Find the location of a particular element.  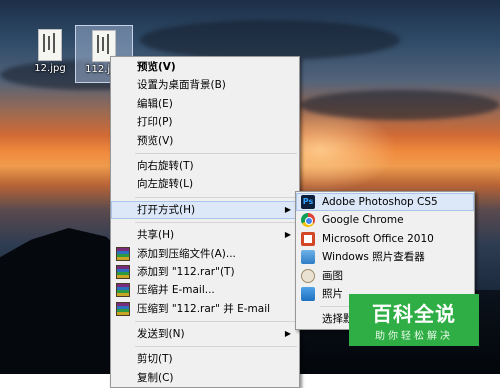

menu-item-open-with: 打开方式(H) ▶ is located at coordinates (205, 210).